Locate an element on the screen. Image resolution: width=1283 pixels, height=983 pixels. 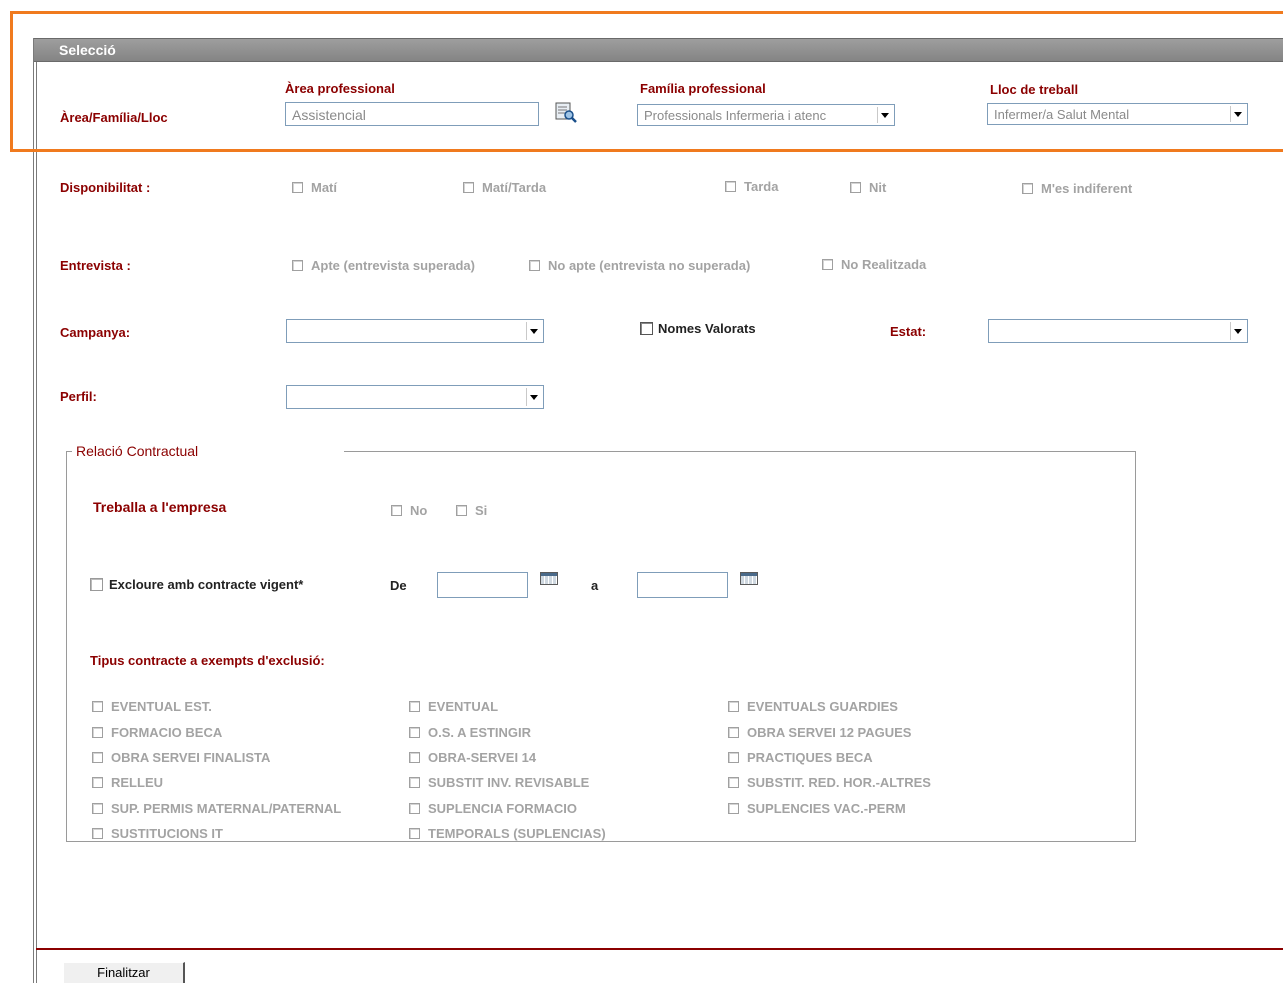
tipus-checkbox: SUBSTIT INV. REVISABLE is located at coordinates (507, 782).